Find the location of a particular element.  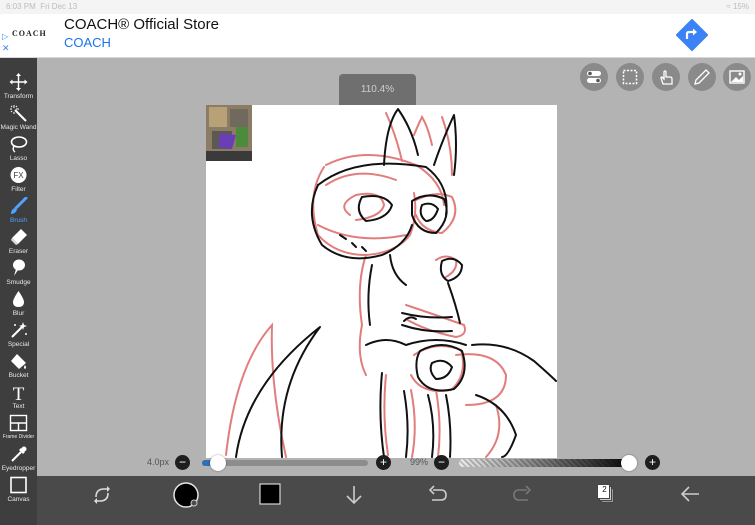

tool-brush: Brush is located at coordinates (18, 210).